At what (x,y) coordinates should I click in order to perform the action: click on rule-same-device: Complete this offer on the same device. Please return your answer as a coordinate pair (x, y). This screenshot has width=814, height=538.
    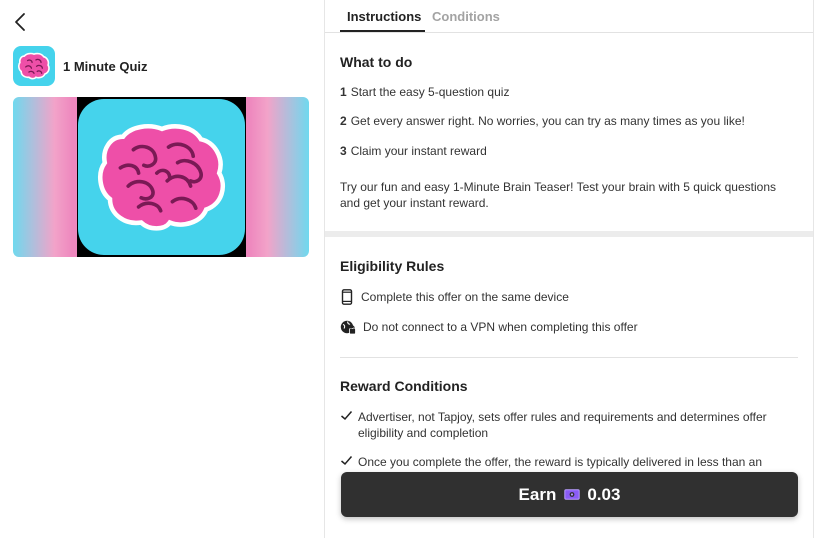
    Looking at the image, I should click on (454, 297).